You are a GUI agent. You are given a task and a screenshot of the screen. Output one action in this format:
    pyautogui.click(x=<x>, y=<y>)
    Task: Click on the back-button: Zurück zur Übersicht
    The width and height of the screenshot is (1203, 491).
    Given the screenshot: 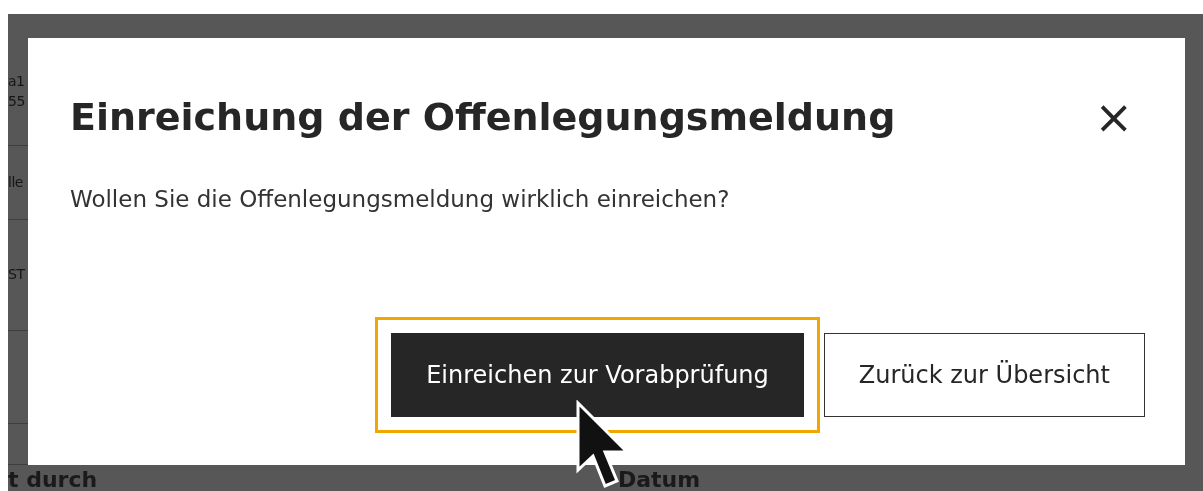 What is the action you would take?
    pyautogui.click(x=984, y=375)
    